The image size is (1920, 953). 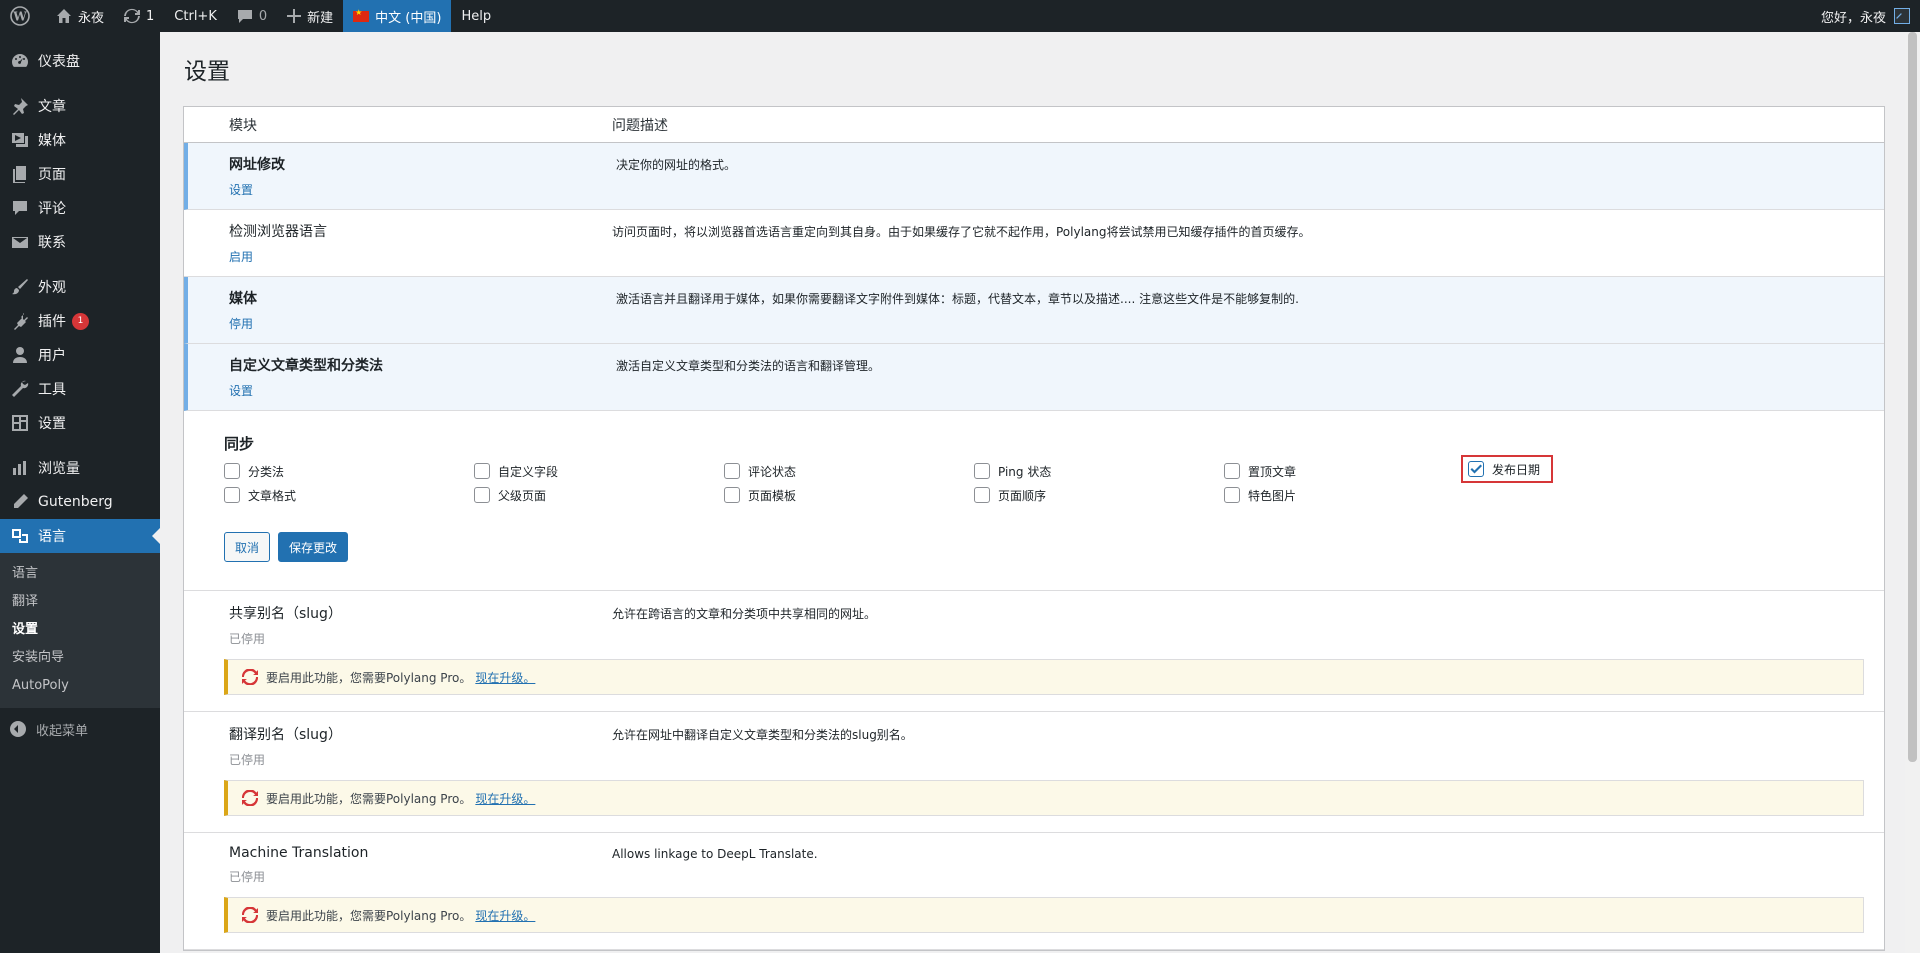 What do you see at coordinates (1099, 471) in the screenshot?
I see `sync-option-ping-status: Ping 状态` at bounding box center [1099, 471].